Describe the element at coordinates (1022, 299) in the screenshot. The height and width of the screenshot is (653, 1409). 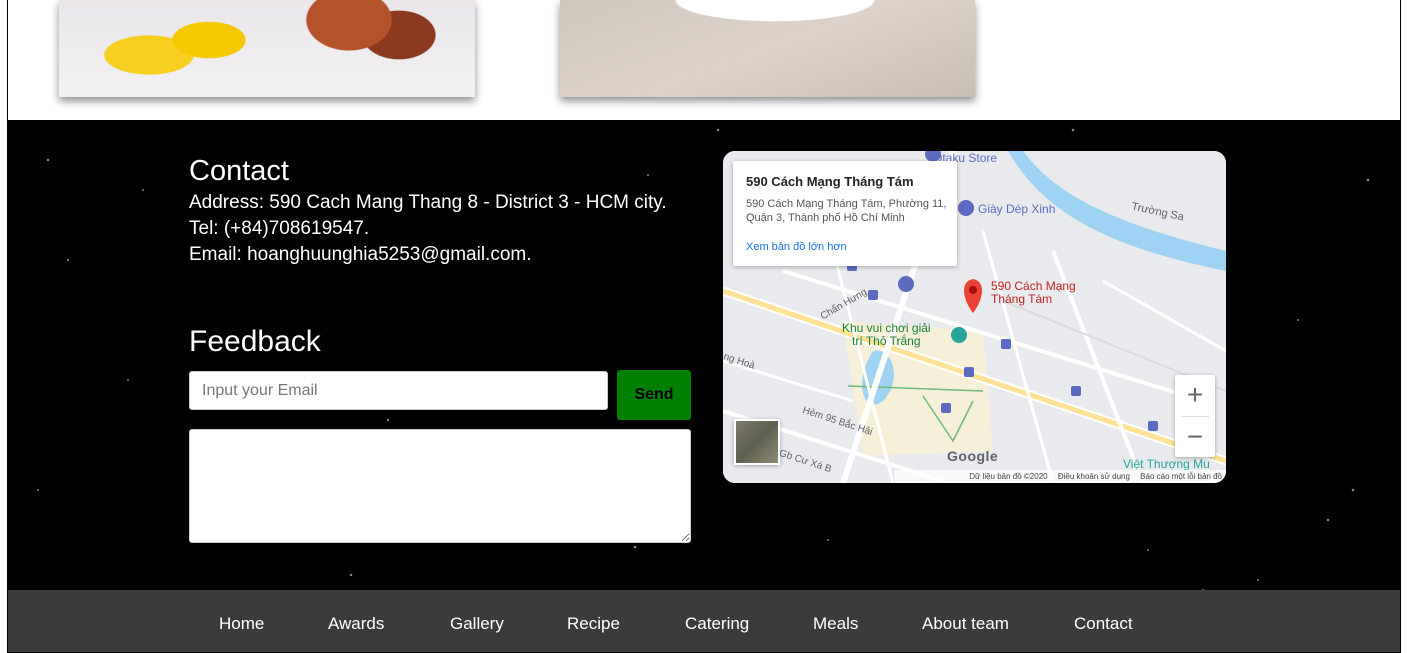
I see `map-pin-label-line2: Tháng Tám` at that location.